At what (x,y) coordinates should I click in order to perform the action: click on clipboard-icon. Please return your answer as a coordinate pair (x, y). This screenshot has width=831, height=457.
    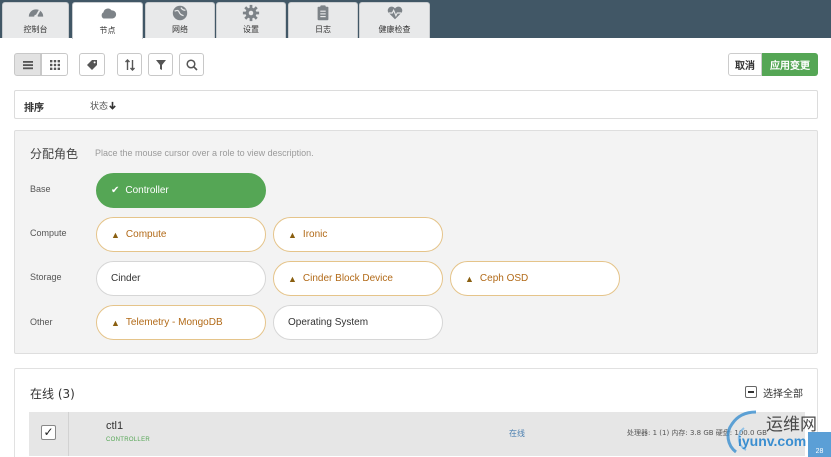
    Looking at the image, I should click on (323, 13).